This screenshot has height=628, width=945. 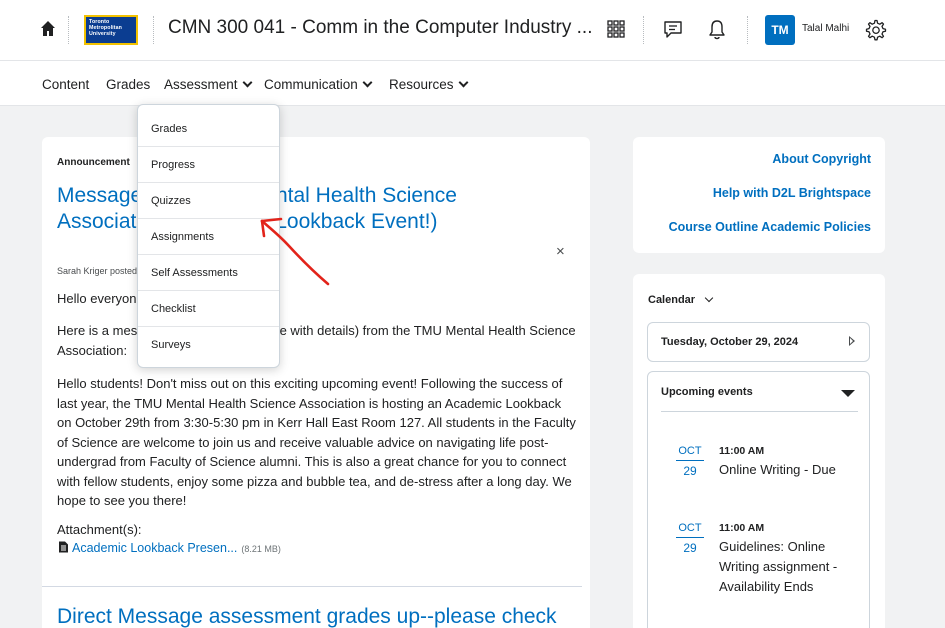 I want to click on logo-text: Toronto Metropolitan University, so click(x=105, y=28).